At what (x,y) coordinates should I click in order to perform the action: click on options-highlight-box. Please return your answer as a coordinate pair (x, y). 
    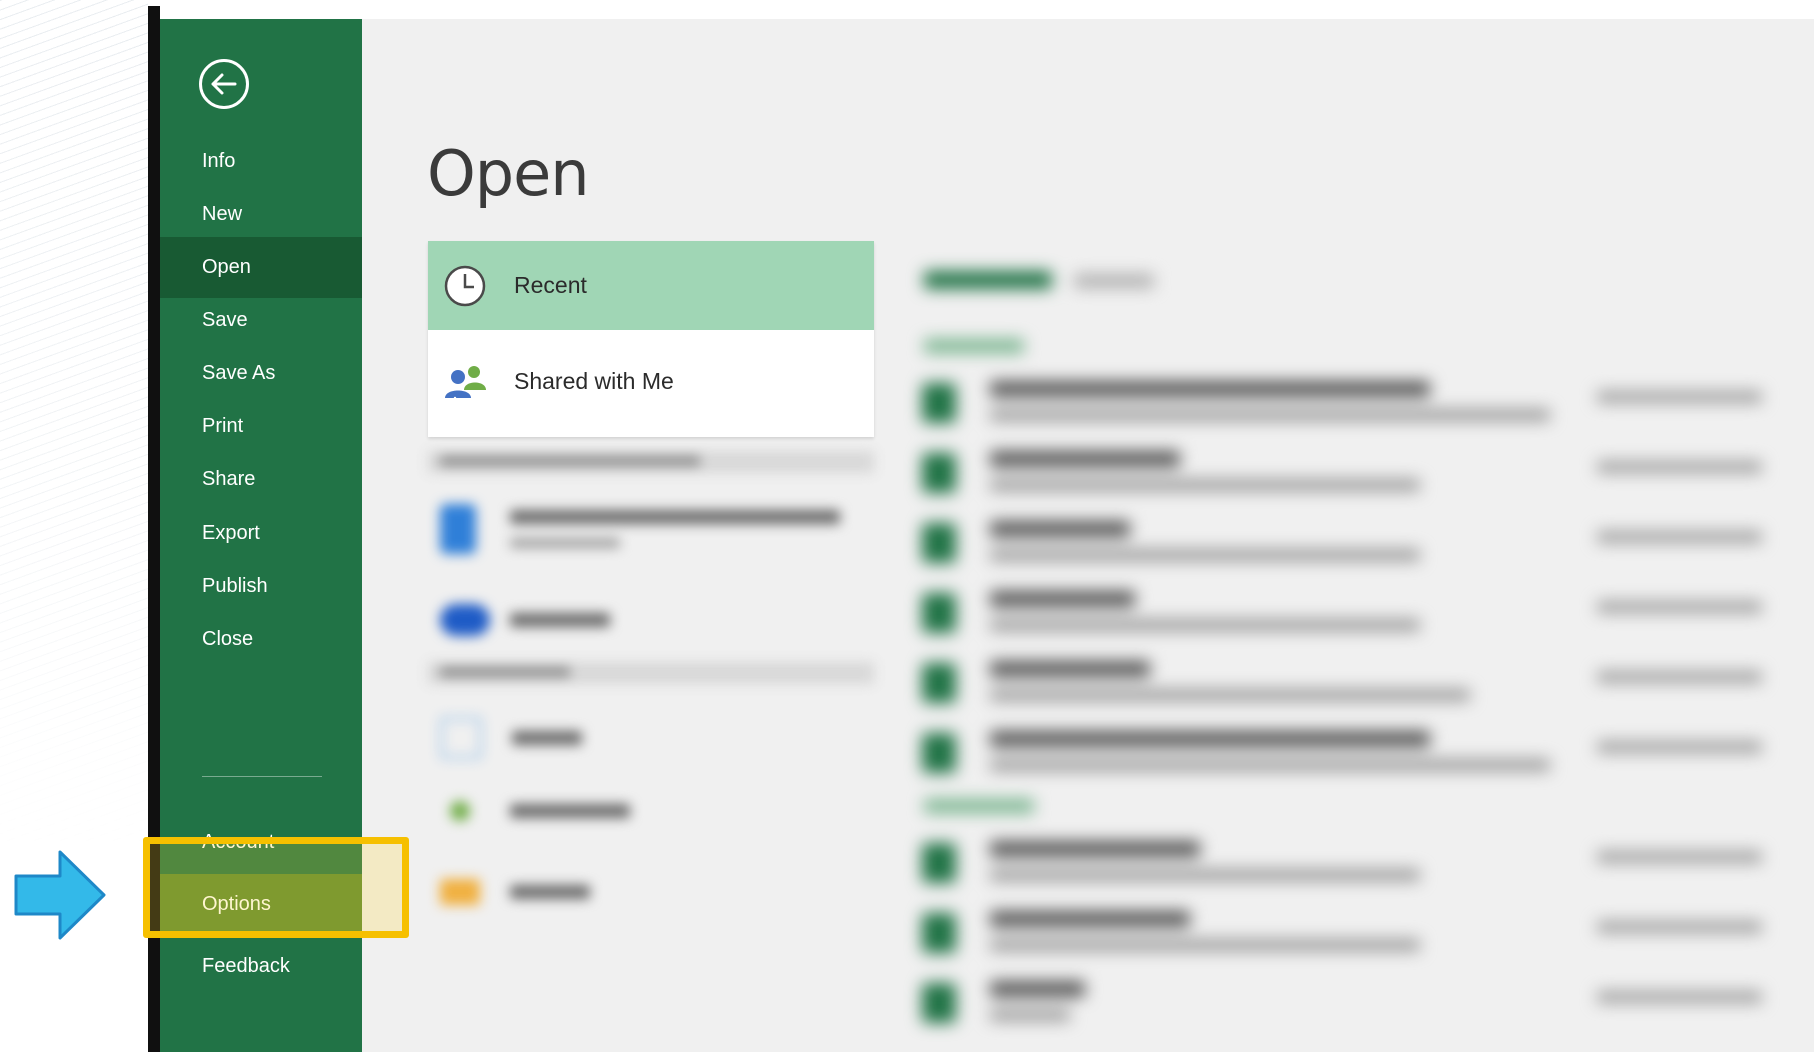
    Looking at the image, I should click on (276, 887).